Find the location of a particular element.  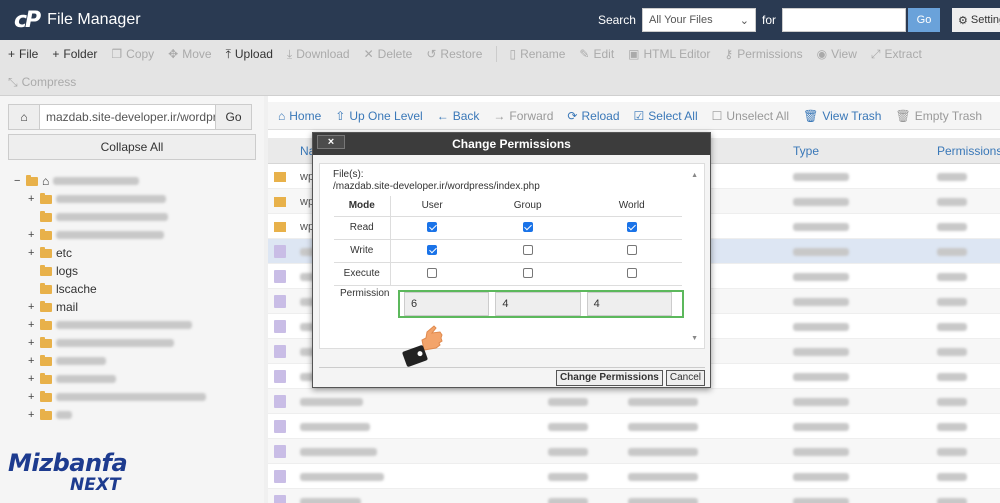

tree-item is located at coordinates (134, 217).